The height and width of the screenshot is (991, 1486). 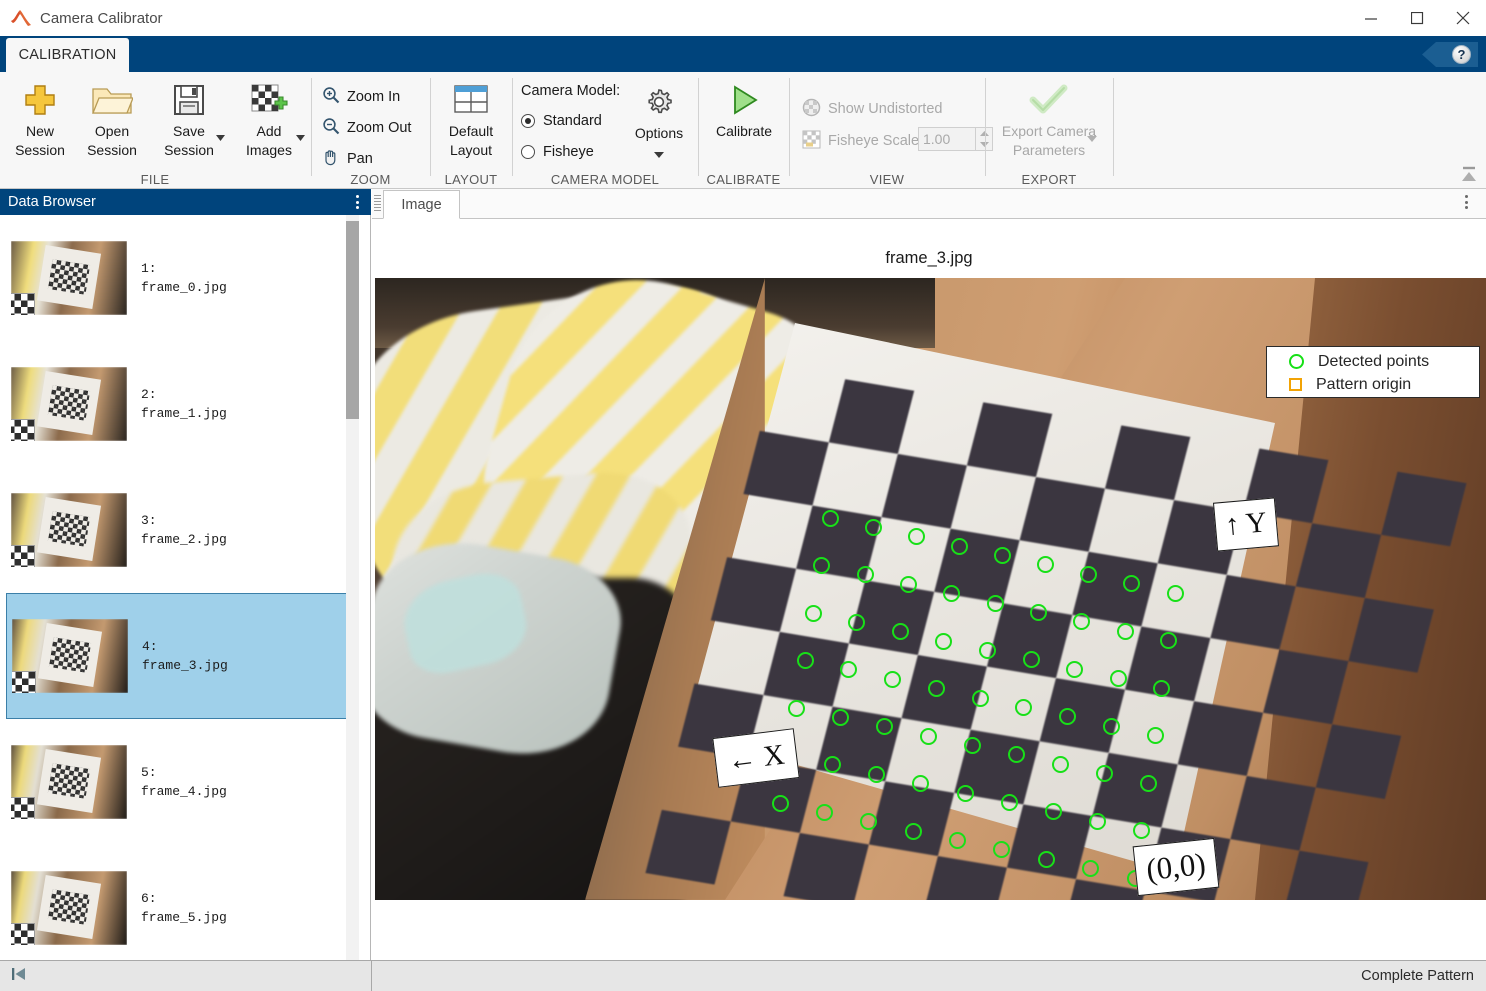 What do you see at coordinates (471, 100) in the screenshot?
I see `layout-grid-icon` at bounding box center [471, 100].